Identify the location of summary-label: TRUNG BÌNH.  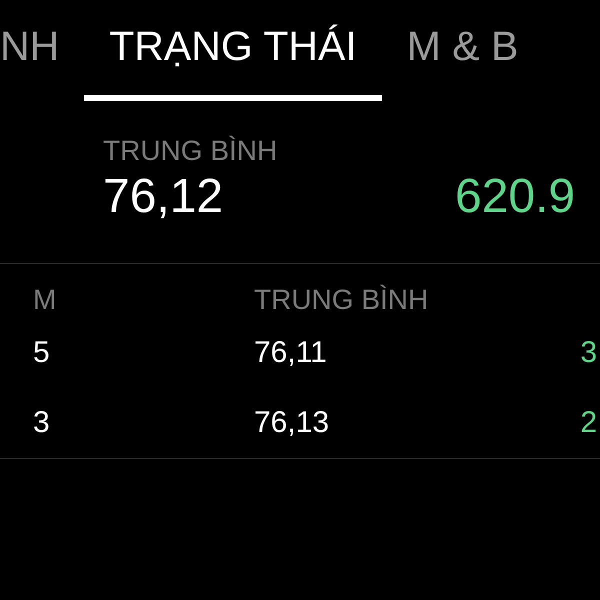
(190, 151).